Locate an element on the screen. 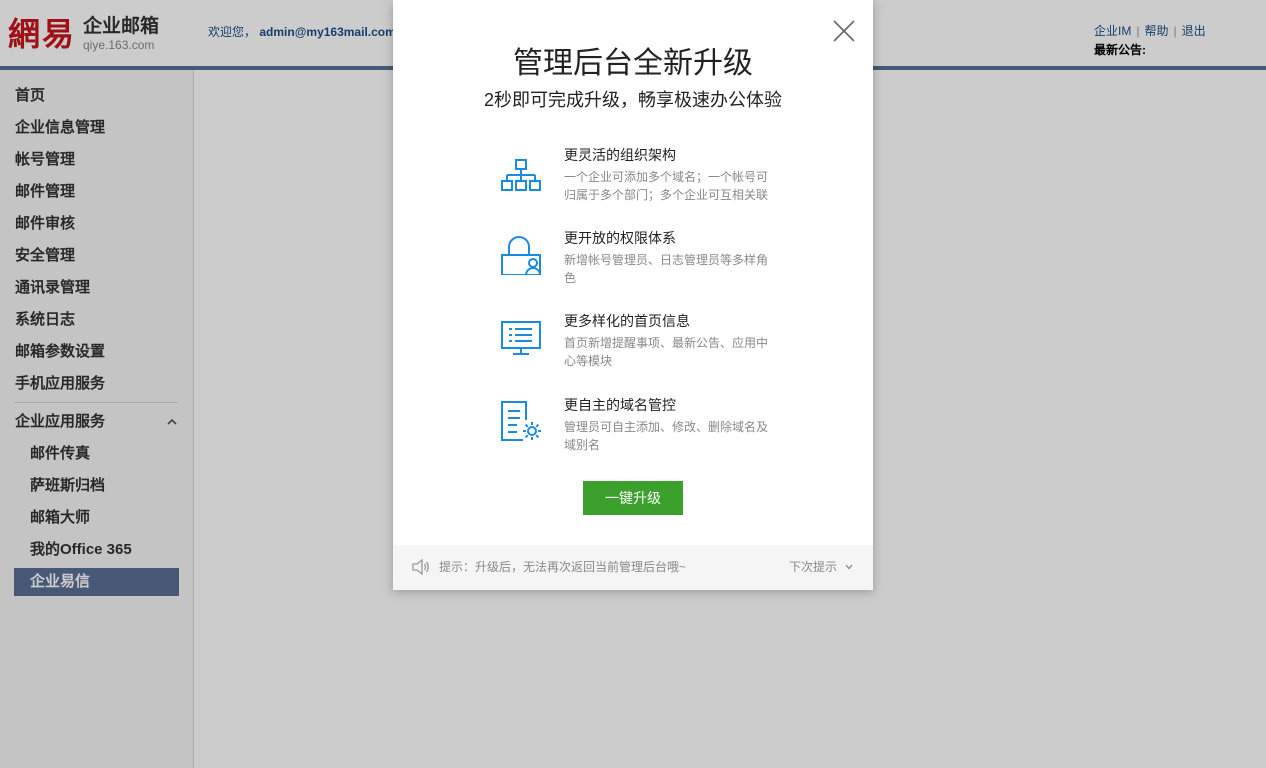 The image size is (1266, 768). feature-title: 更灵活的组织架构 is located at coordinates (620, 155).